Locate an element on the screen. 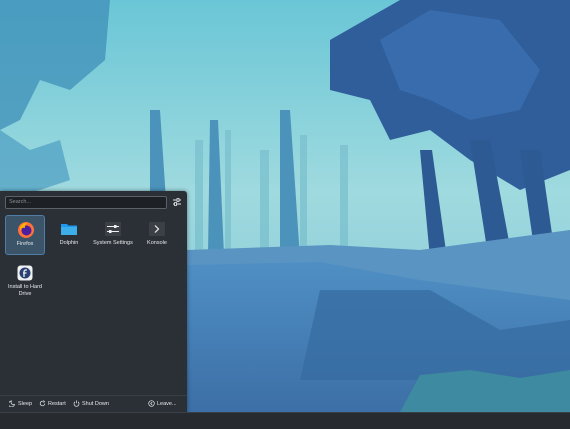 Image resolution: width=570 pixels, height=429 pixels. app-label: Firefox is located at coordinates (25, 244).